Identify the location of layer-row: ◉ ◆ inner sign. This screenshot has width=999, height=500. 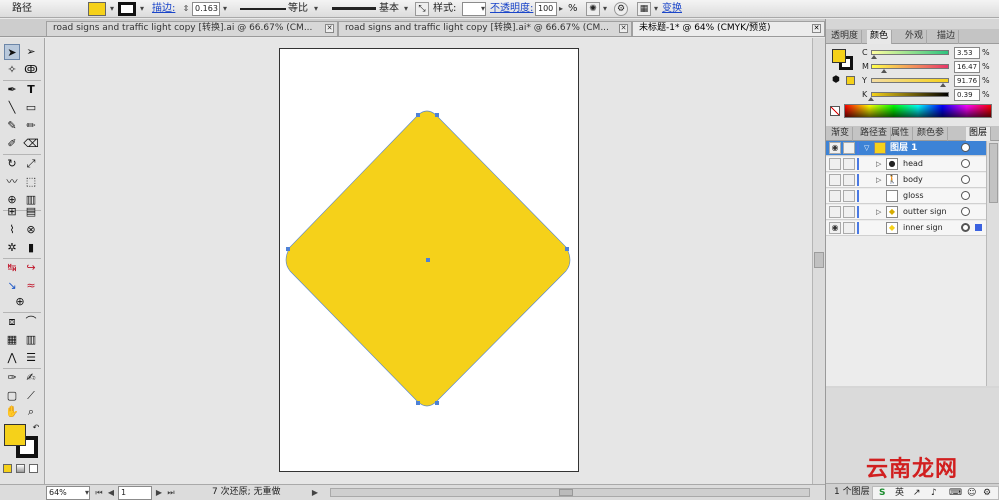
(906, 228).